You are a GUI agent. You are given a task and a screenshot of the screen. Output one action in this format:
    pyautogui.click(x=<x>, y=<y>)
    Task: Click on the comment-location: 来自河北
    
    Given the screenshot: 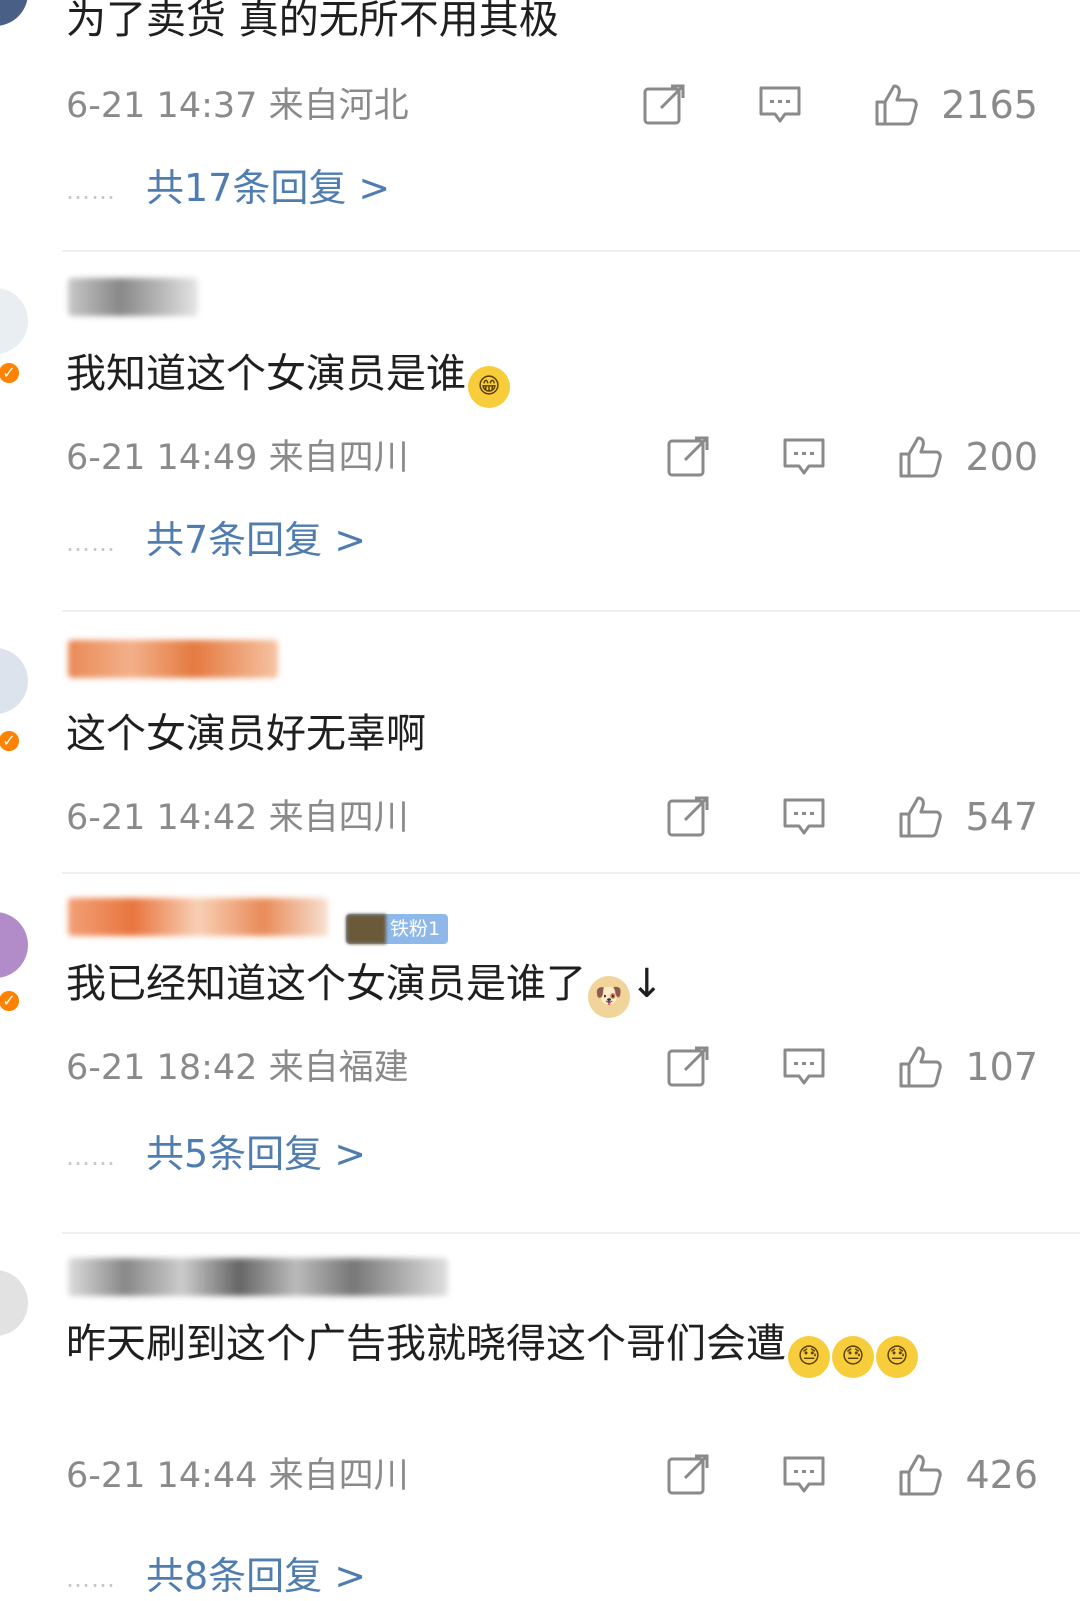 What is the action you would take?
    pyautogui.click(x=338, y=106)
    